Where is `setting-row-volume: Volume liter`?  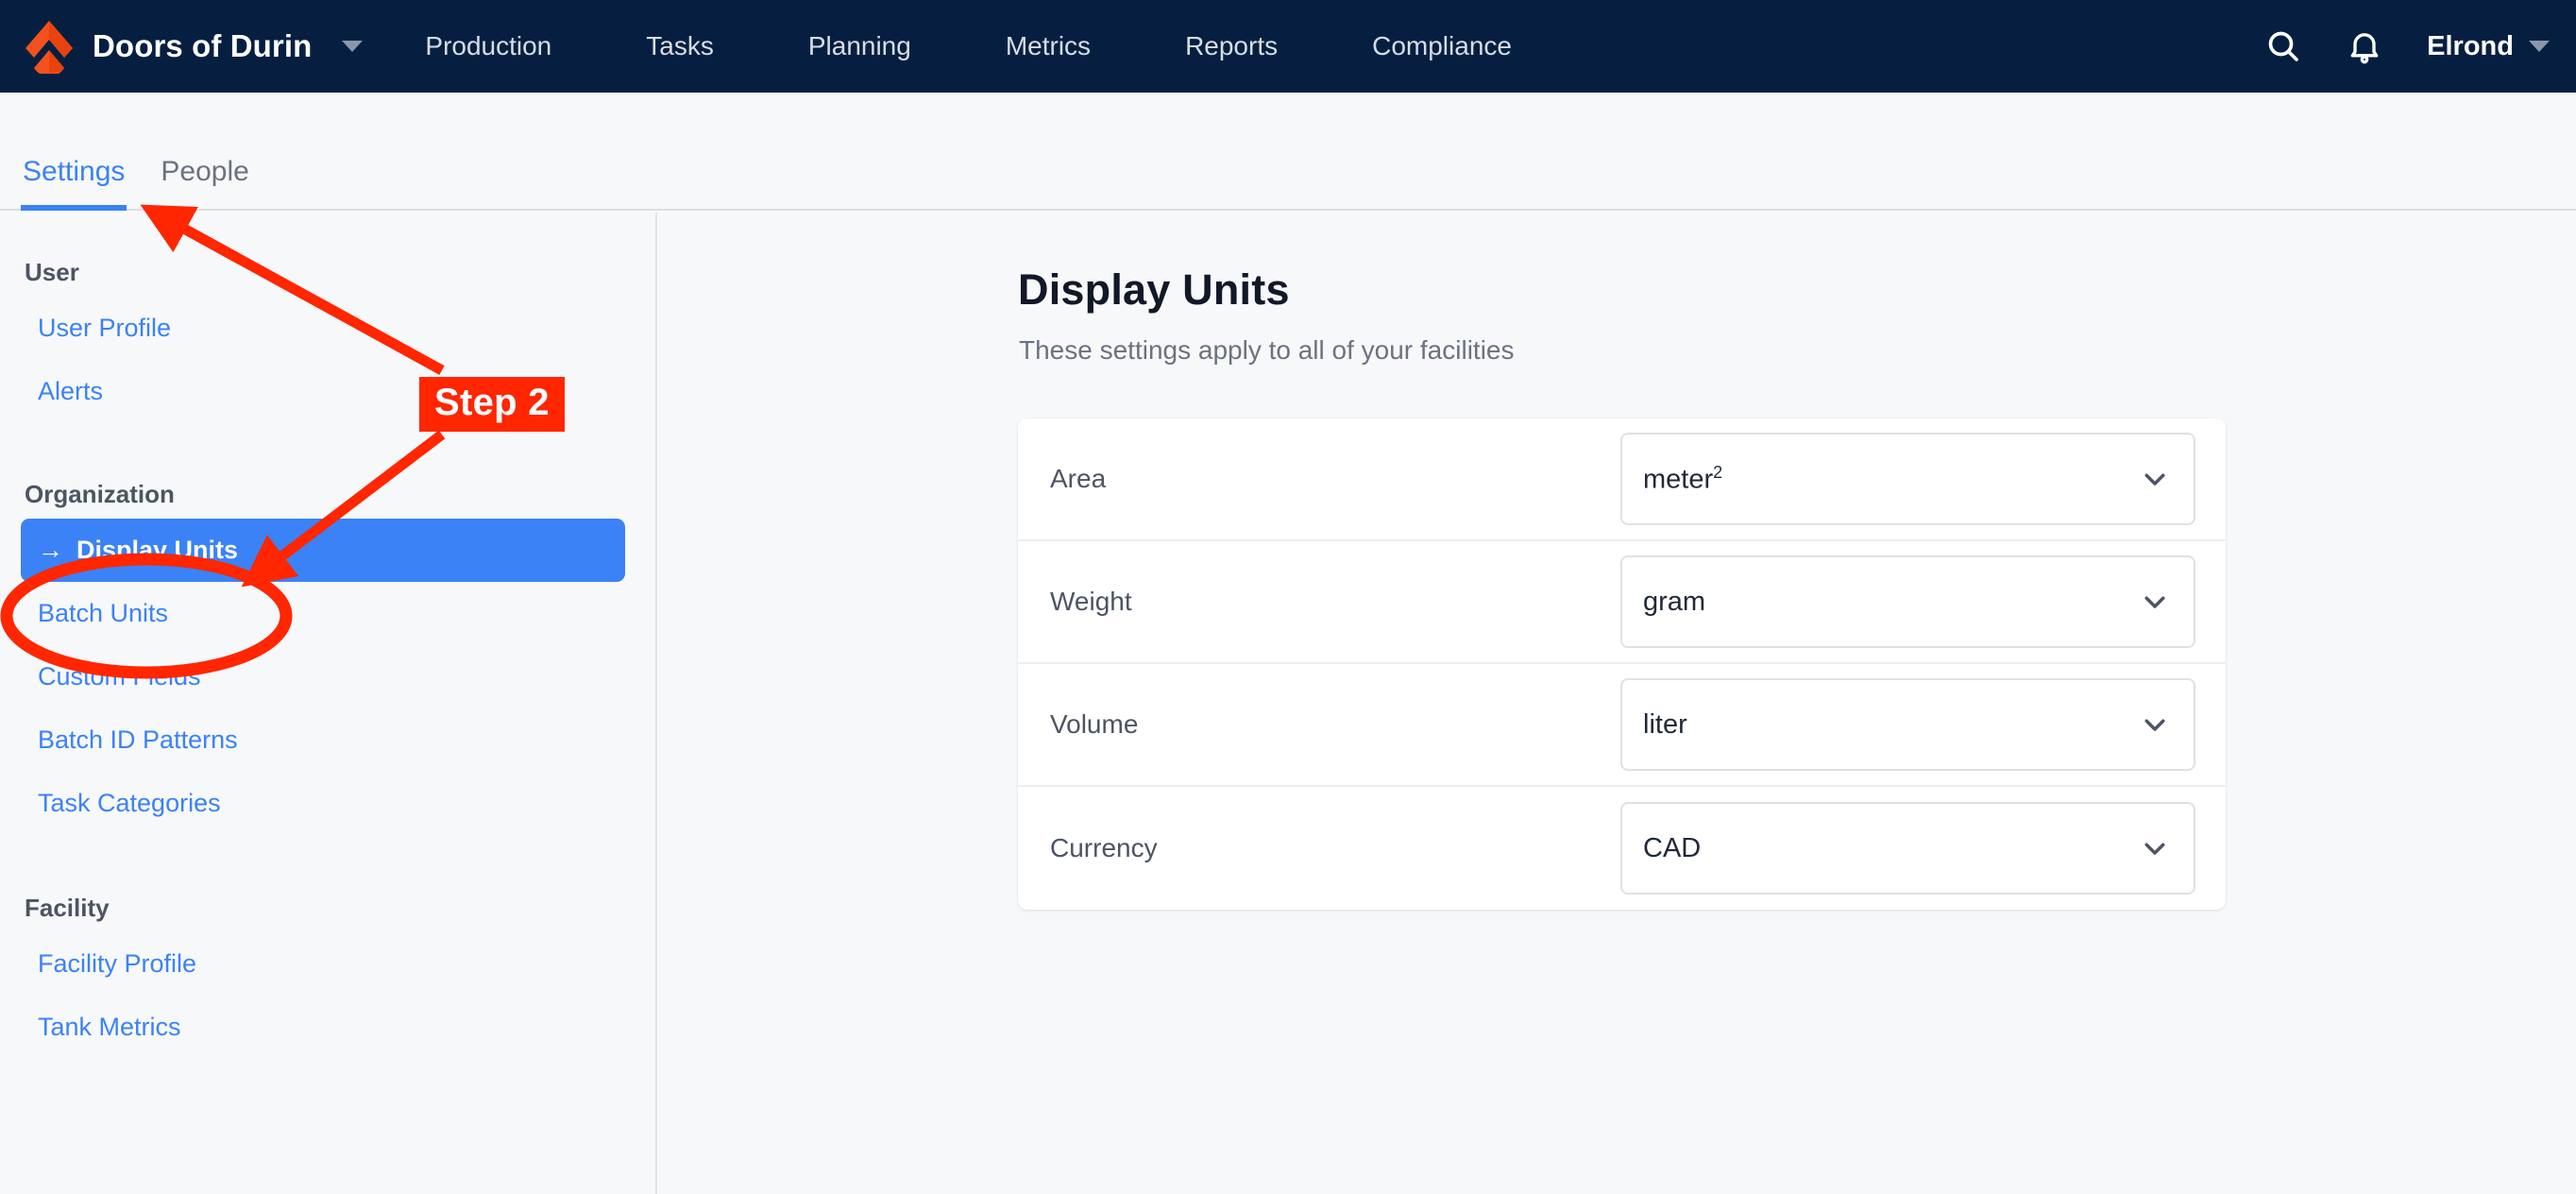
setting-row-volume: Volume liter is located at coordinates (1622, 725).